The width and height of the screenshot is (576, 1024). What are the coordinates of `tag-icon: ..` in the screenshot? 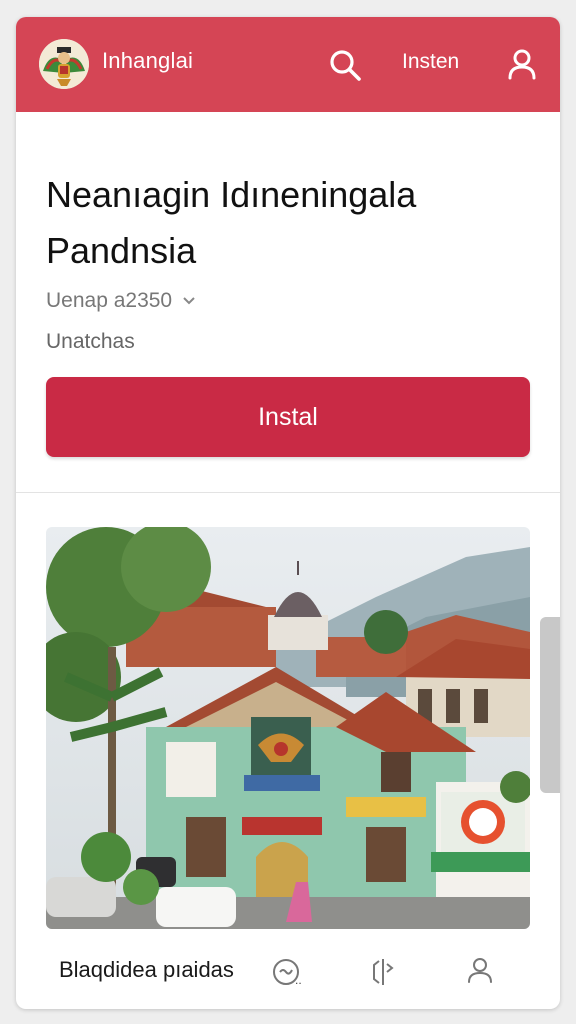 It's located at (286, 974).